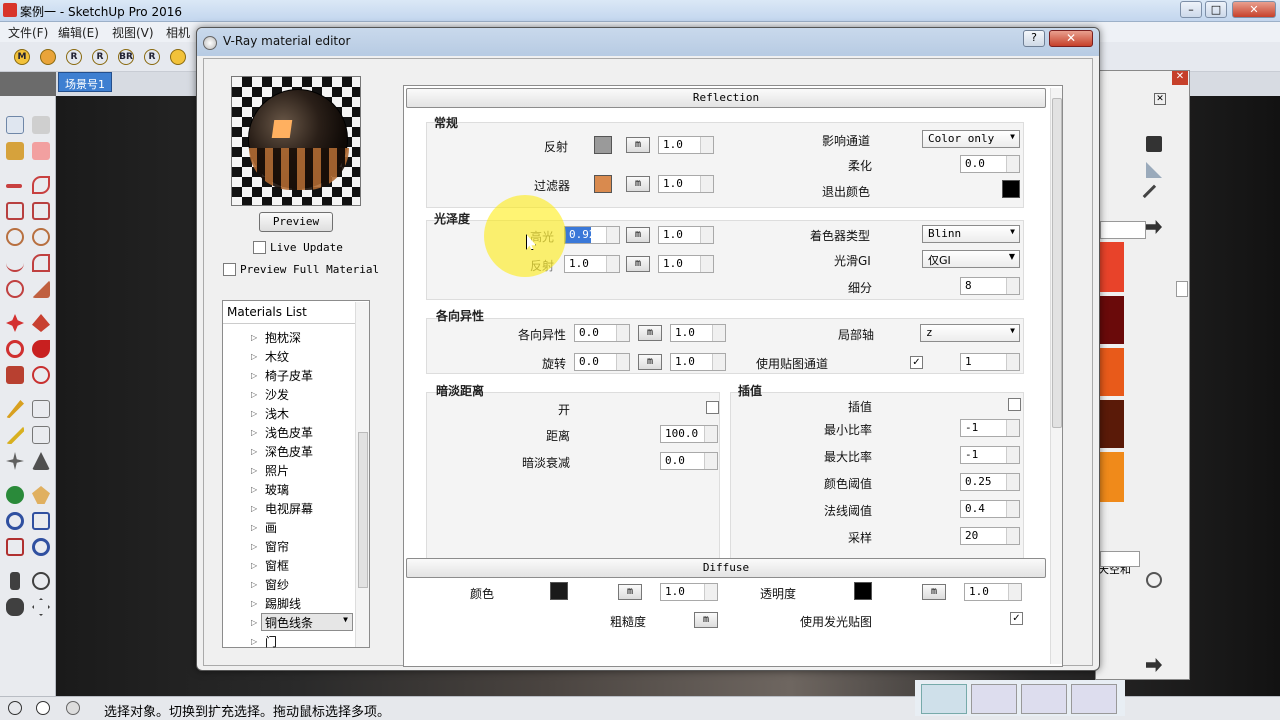 The height and width of the screenshot is (720, 1280). Describe the element at coordinates (289, 508) in the screenshot. I see `material-item: 电视屏幕` at that location.